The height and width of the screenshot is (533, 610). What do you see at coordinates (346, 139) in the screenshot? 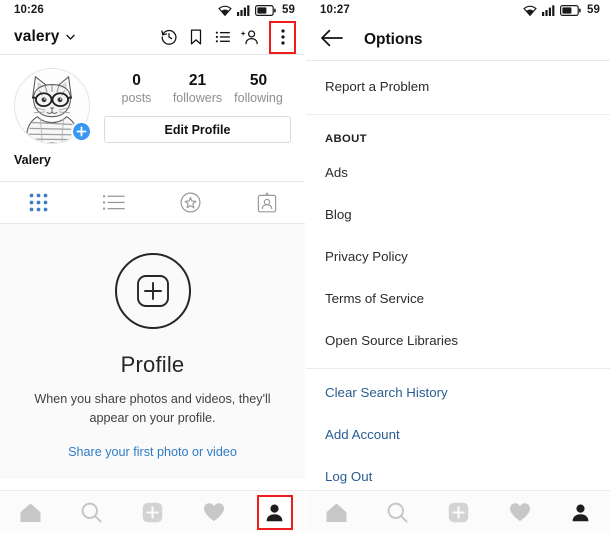
I see `about-section-header: ABOUT` at bounding box center [346, 139].